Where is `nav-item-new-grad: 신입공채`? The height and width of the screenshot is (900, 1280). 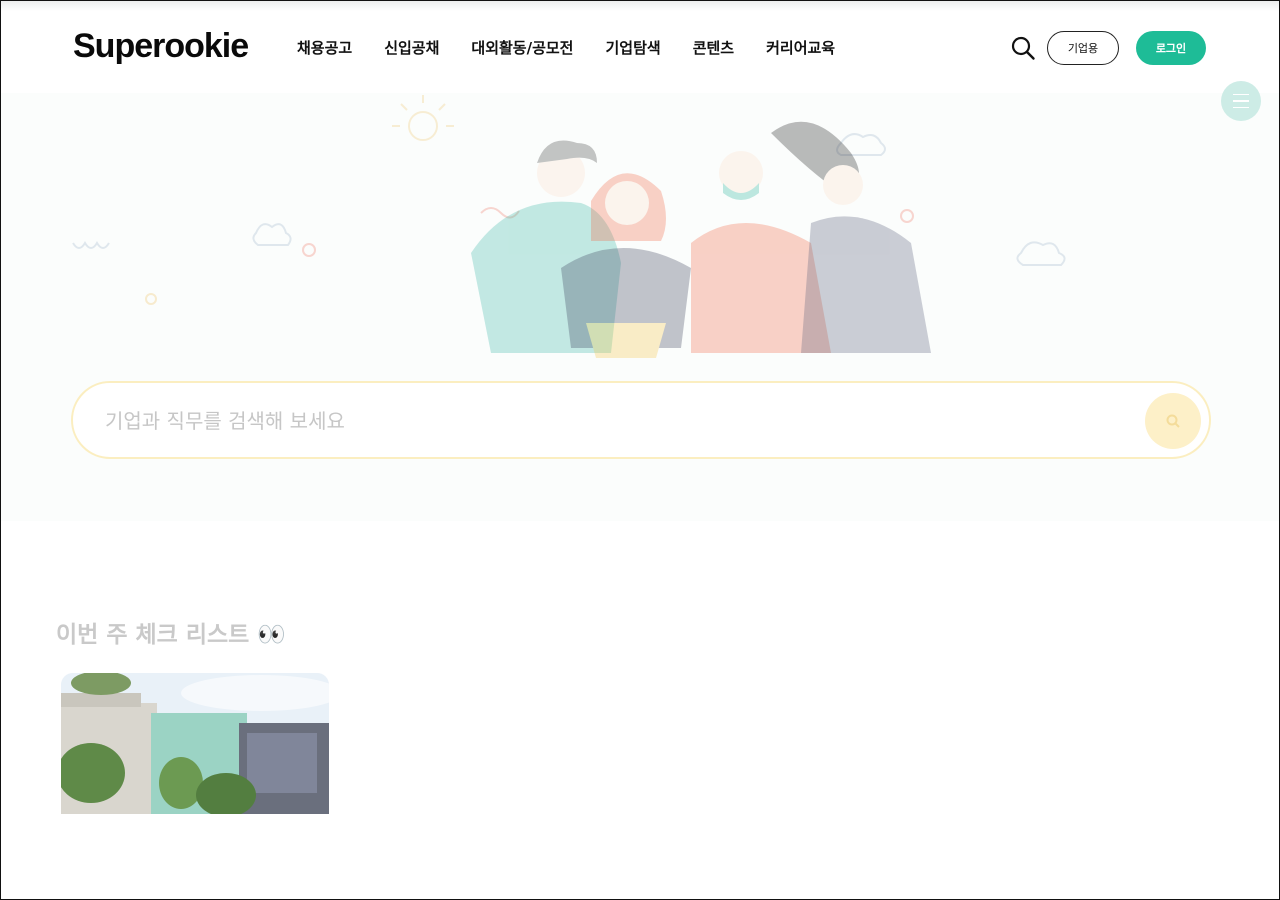
nav-item-new-grad: 신입공채 is located at coordinates (411, 47).